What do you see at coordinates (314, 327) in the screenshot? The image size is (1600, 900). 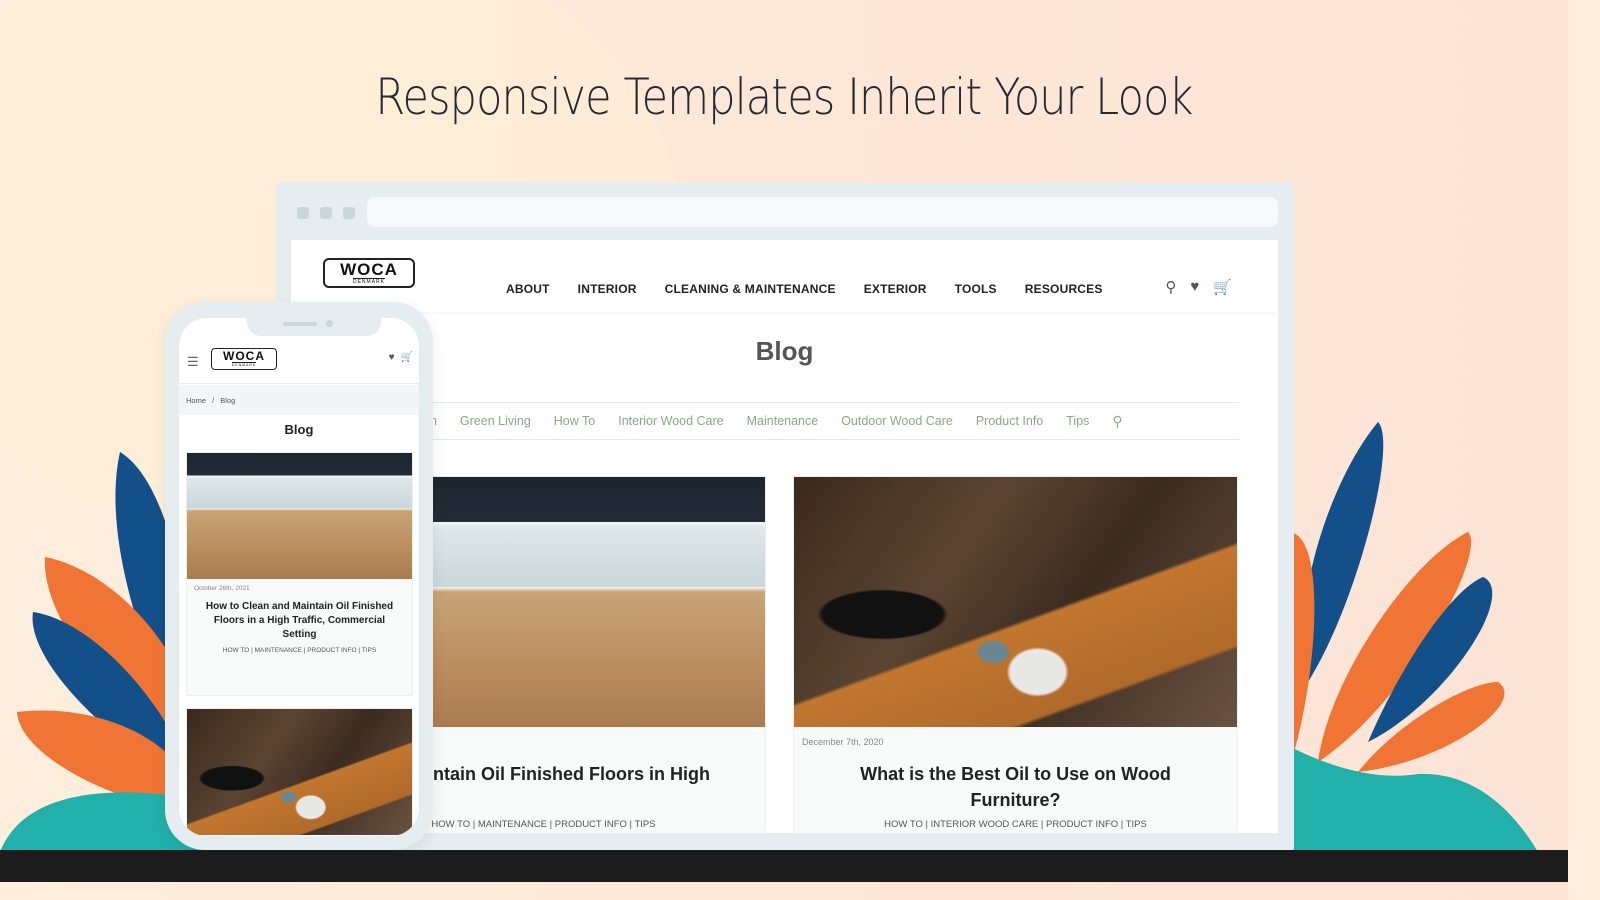 I see `phone-notch` at bounding box center [314, 327].